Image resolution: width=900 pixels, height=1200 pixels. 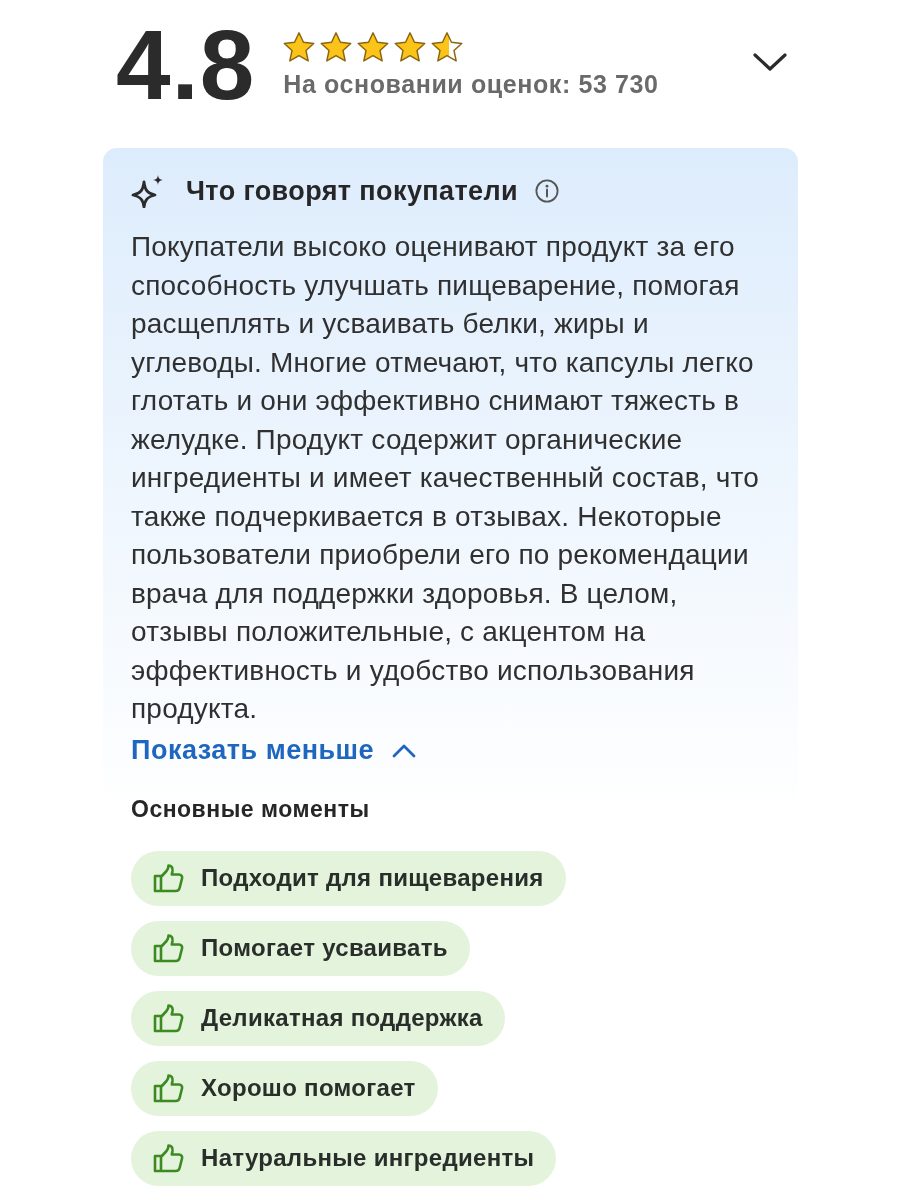 What do you see at coordinates (308, 1088) in the screenshot?
I see `highlight-label: Хорошо помогает` at bounding box center [308, 1088].